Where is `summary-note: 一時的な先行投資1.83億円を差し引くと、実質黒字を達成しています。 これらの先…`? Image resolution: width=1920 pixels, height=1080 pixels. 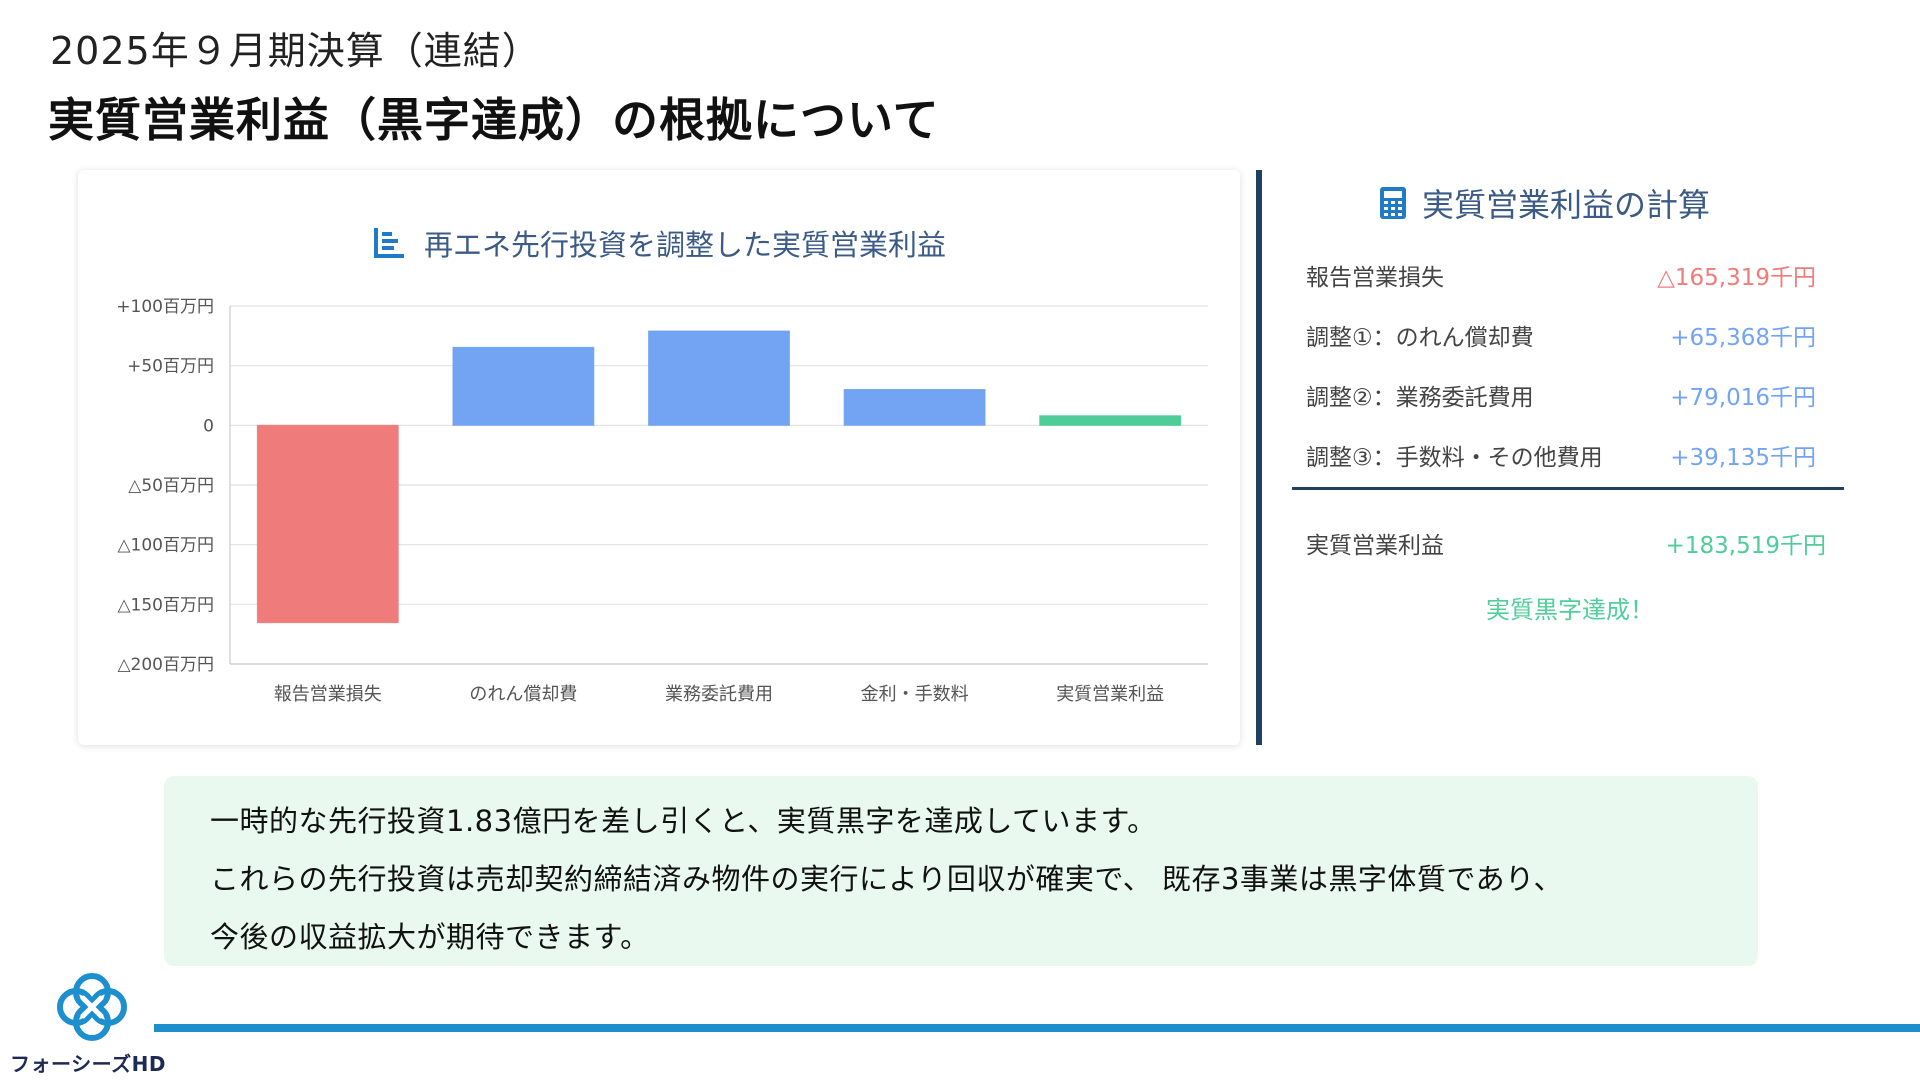
summary-note: 一時的な先行投資1.83億円を差し引くと、実質黒字を達成しています。 これらの先… is located at coordinates (961, 871).